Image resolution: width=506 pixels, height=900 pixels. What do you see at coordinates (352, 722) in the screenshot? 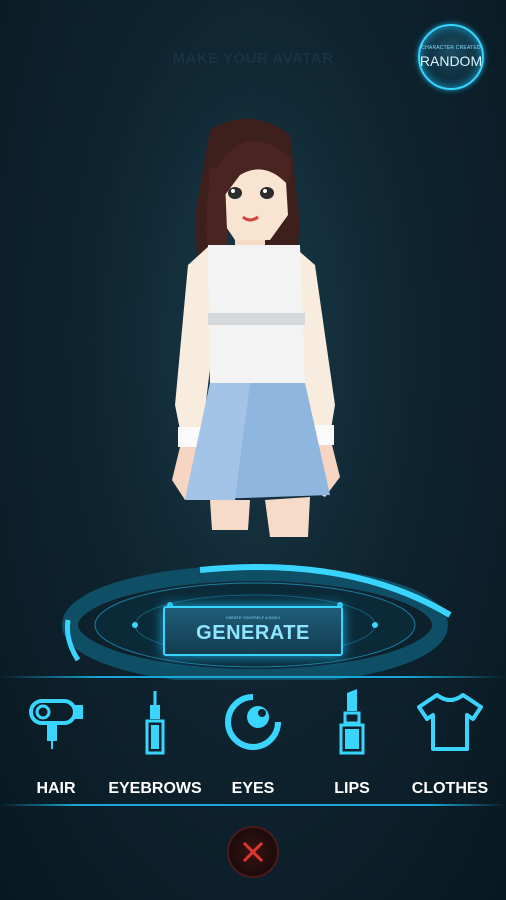
I see `lipstick-icon` at bounding box center [352, 722].